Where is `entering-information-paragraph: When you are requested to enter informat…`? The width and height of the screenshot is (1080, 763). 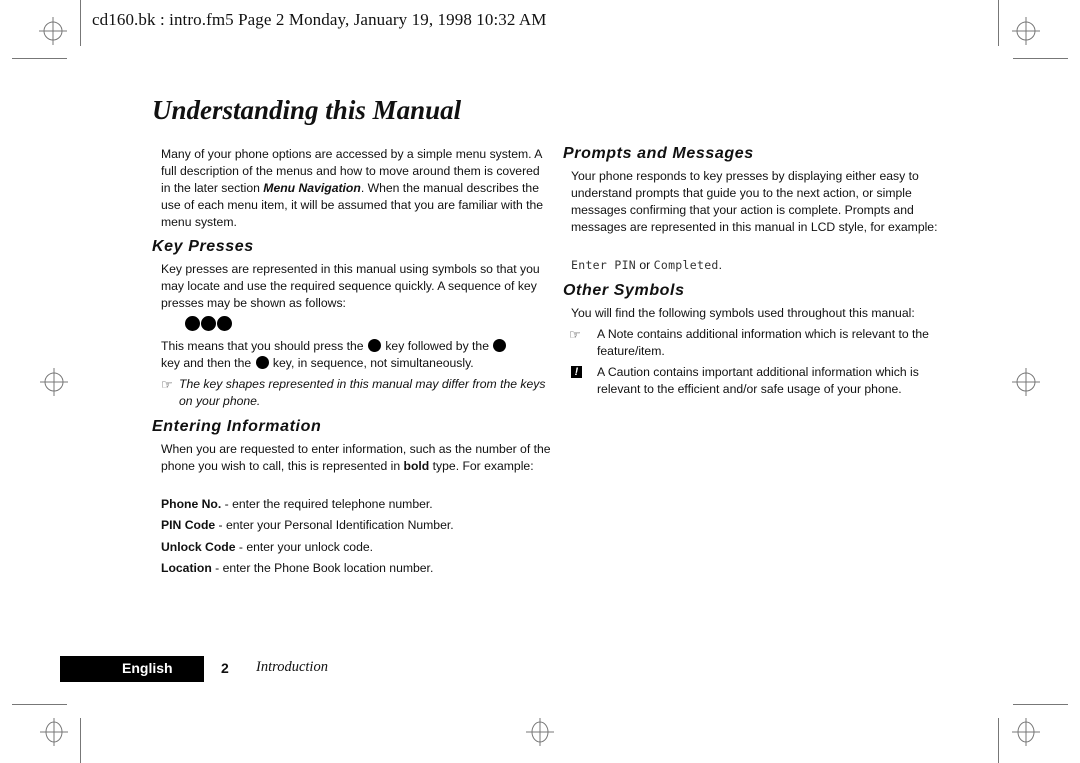 entering-information-paragraph: When you are requested to enter informat… is located at coordinates (356, 457).